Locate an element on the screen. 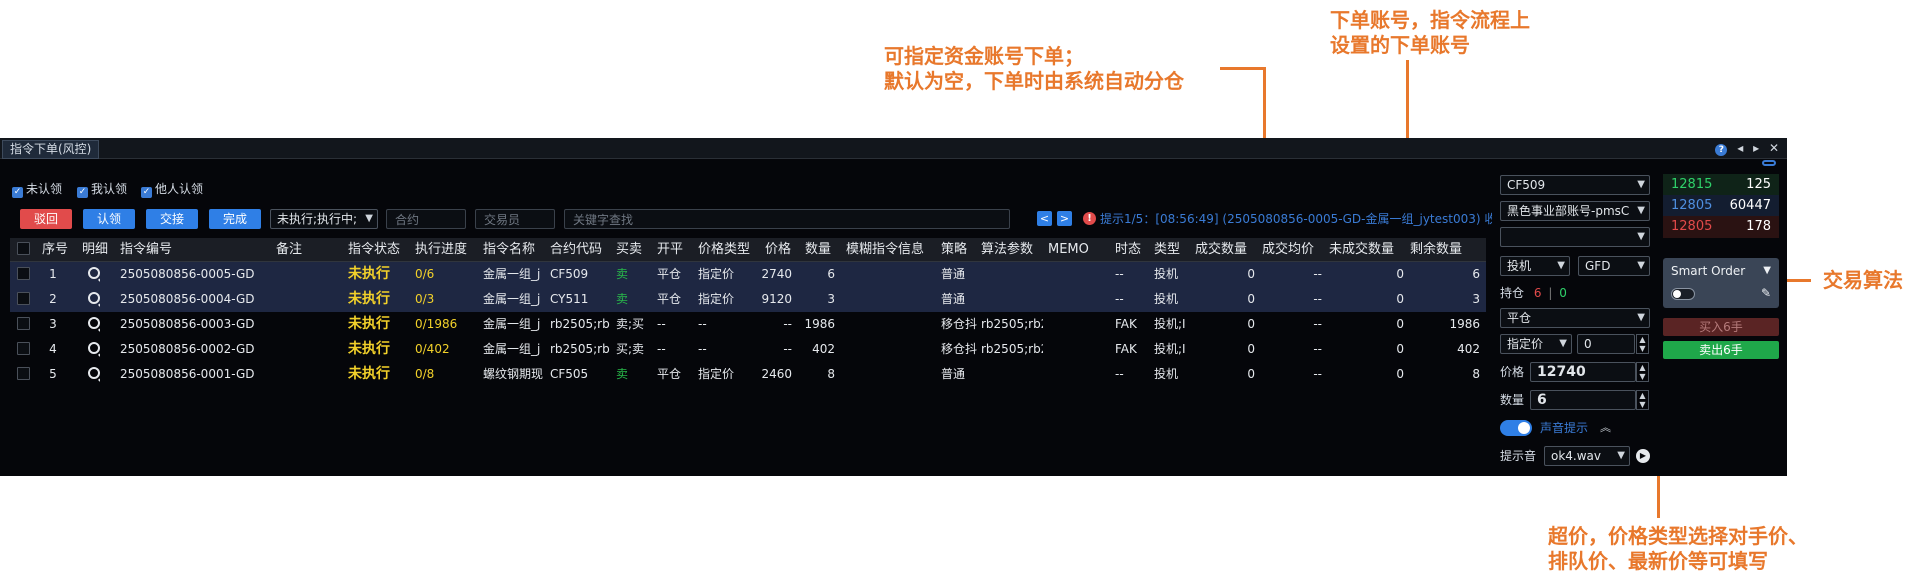 This screenshot has height=586, width=1918. quote-volume: 178 is located at coordinates (1758, 226).